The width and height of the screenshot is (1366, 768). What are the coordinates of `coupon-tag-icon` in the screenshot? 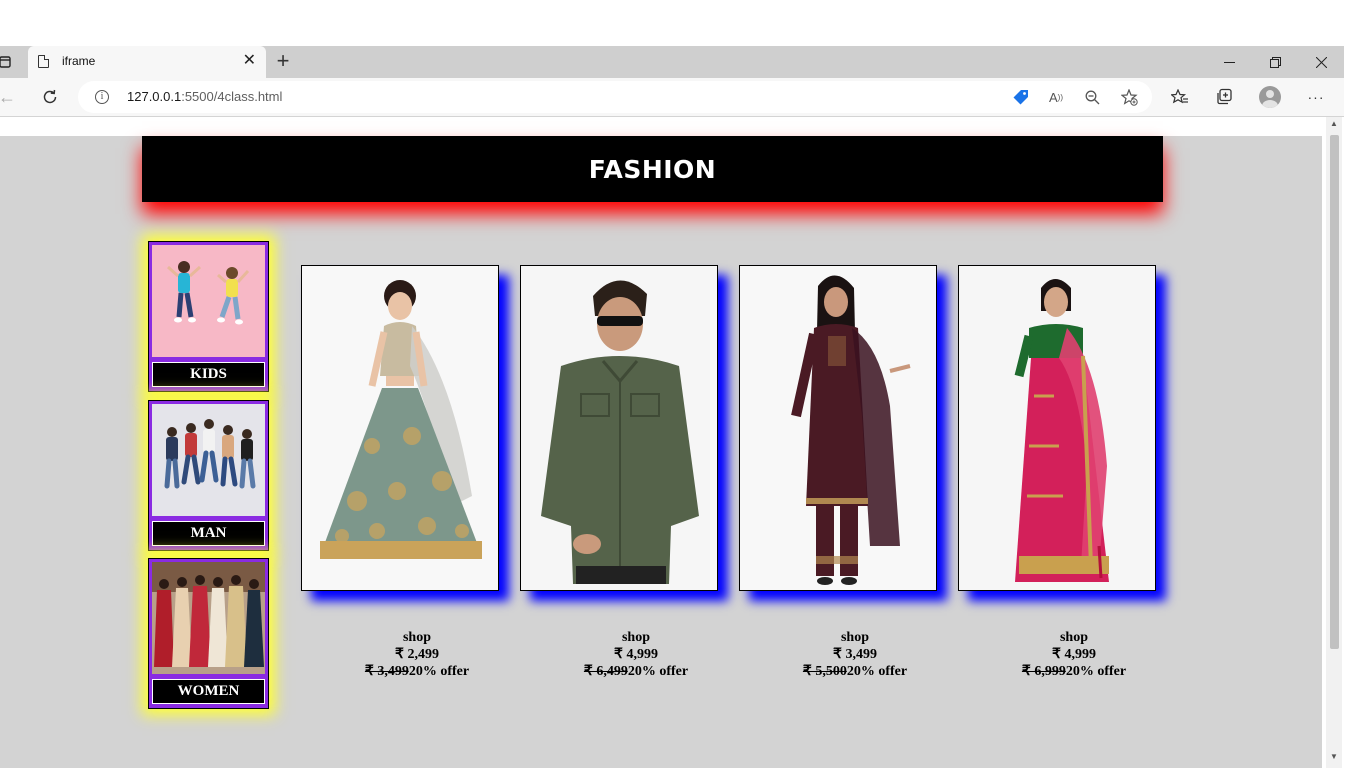 It's located at (1021, 97).